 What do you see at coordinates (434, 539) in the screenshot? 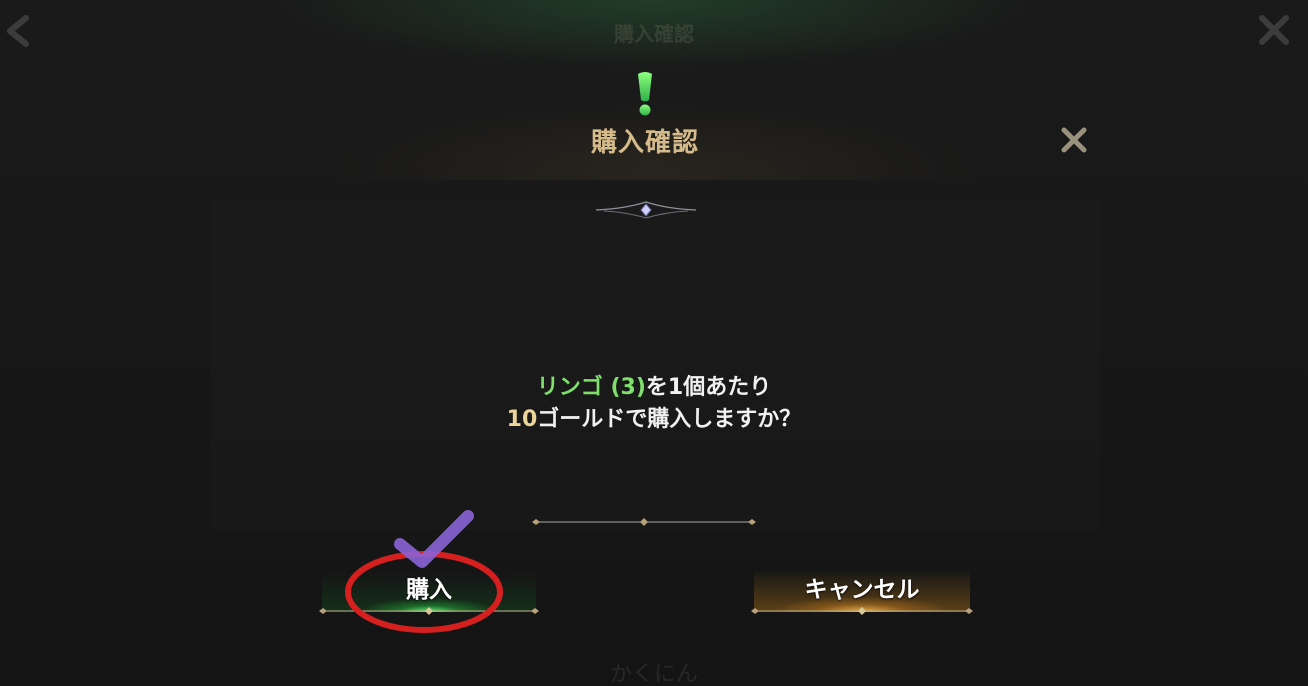
I see `annotation-check-icon` at bounding box center [434, 539].